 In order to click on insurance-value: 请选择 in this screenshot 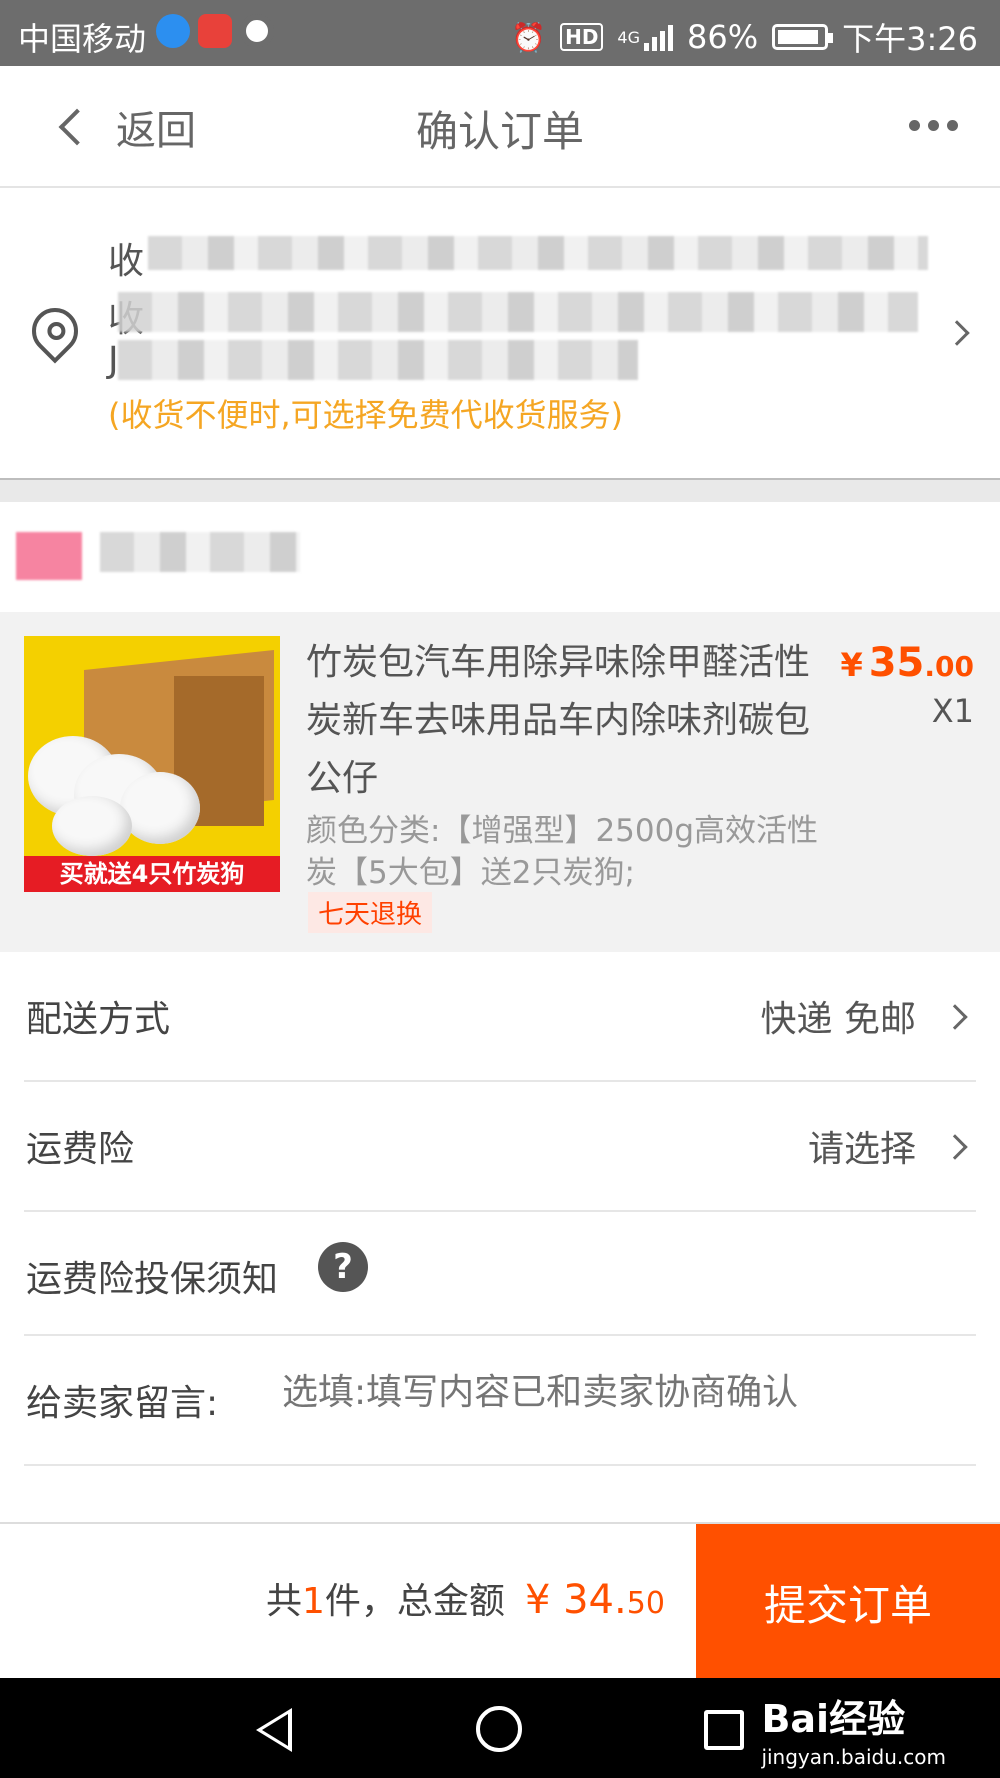, I will do `click(861, 1149)`.